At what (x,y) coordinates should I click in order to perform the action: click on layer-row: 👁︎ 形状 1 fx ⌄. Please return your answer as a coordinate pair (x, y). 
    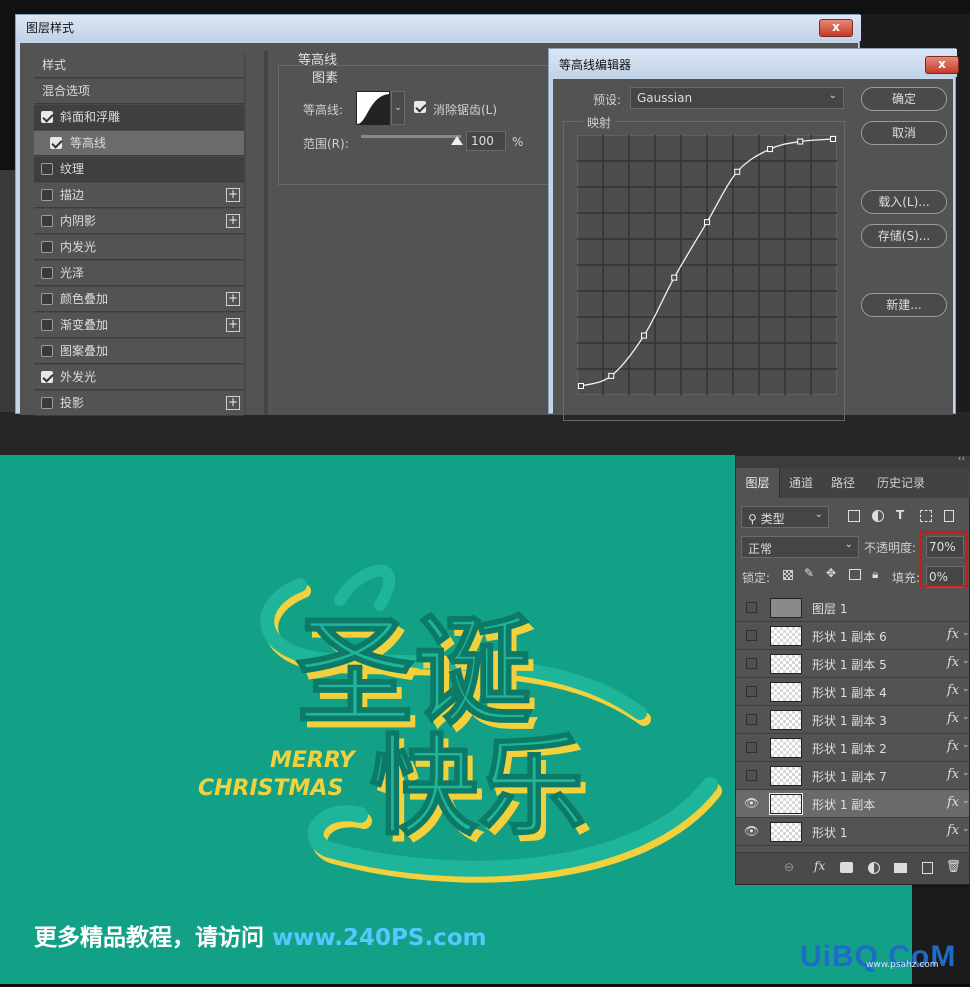
    Looking at the image, I should click on (852, 832).